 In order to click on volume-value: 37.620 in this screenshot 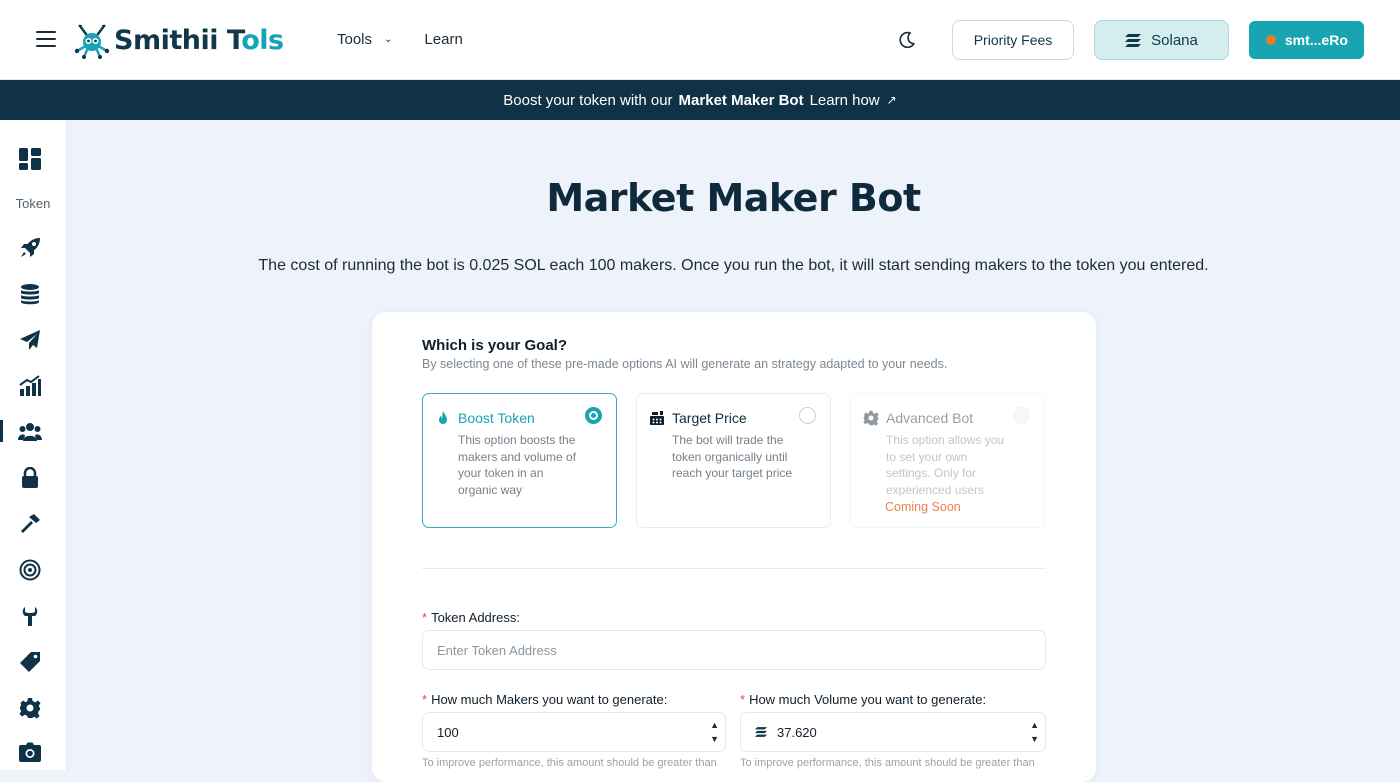, I will do `click(797, 732)`.